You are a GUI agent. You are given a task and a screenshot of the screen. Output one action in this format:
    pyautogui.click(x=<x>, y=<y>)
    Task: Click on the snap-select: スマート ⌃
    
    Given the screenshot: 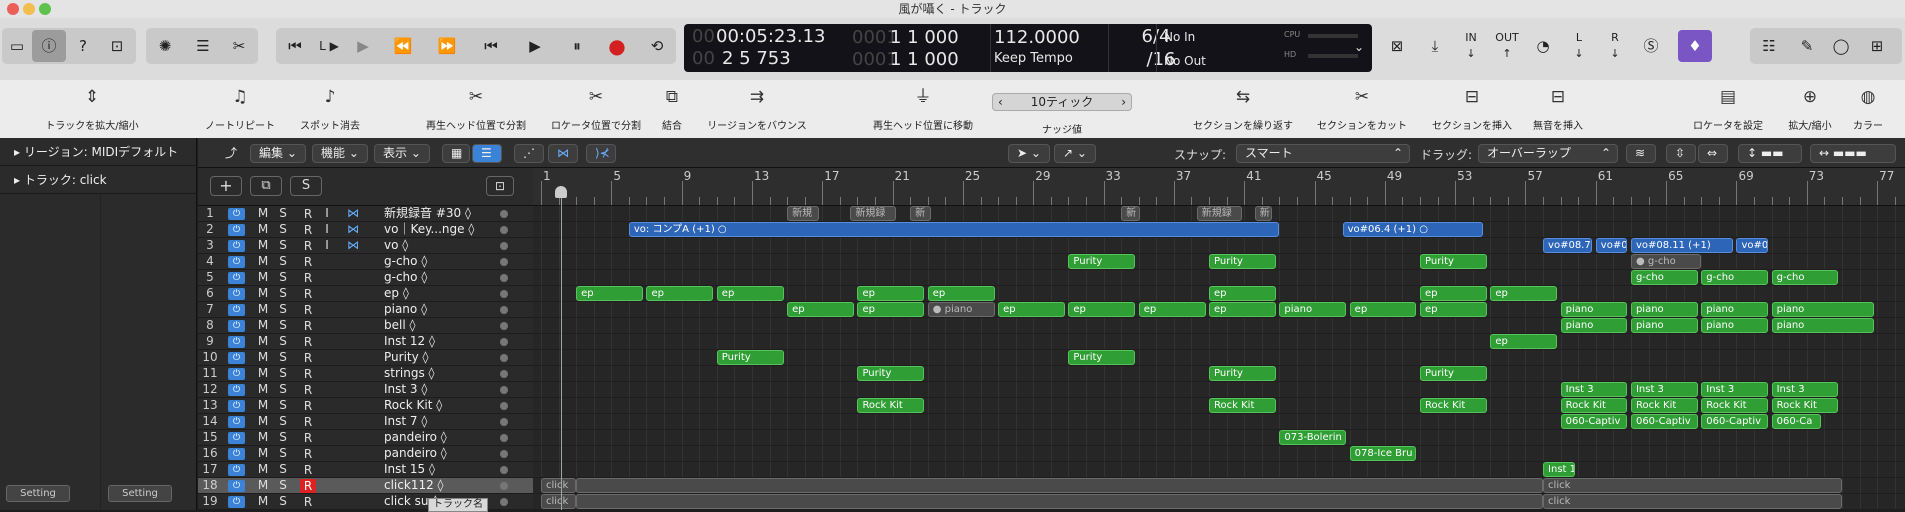 What is the action you would take?
    pyautogui.click(x=1323, y=153)
    